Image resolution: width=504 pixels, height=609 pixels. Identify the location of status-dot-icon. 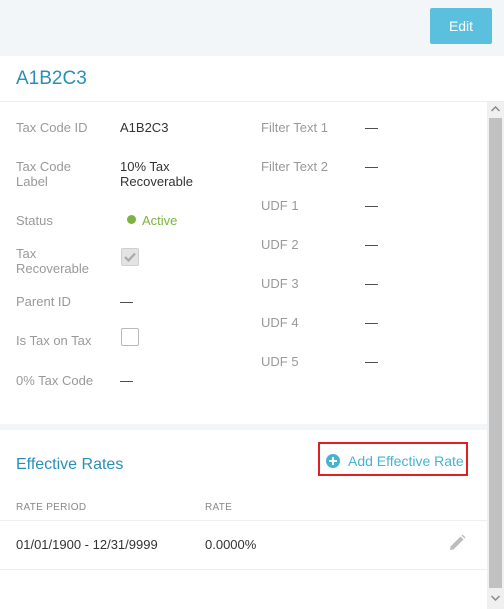
(131, 219).